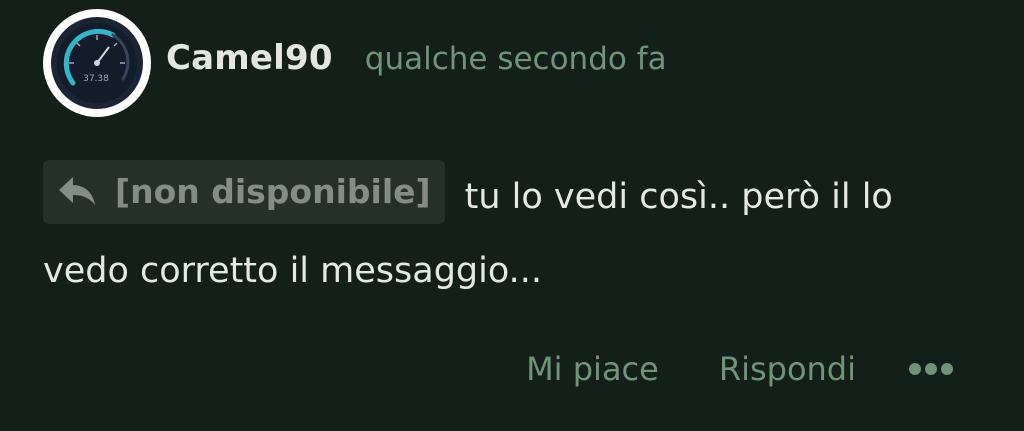 This screenshot has height=431, width=1024. I want to click on reply-reference-chip: [non disponibile], so click(244, 192).